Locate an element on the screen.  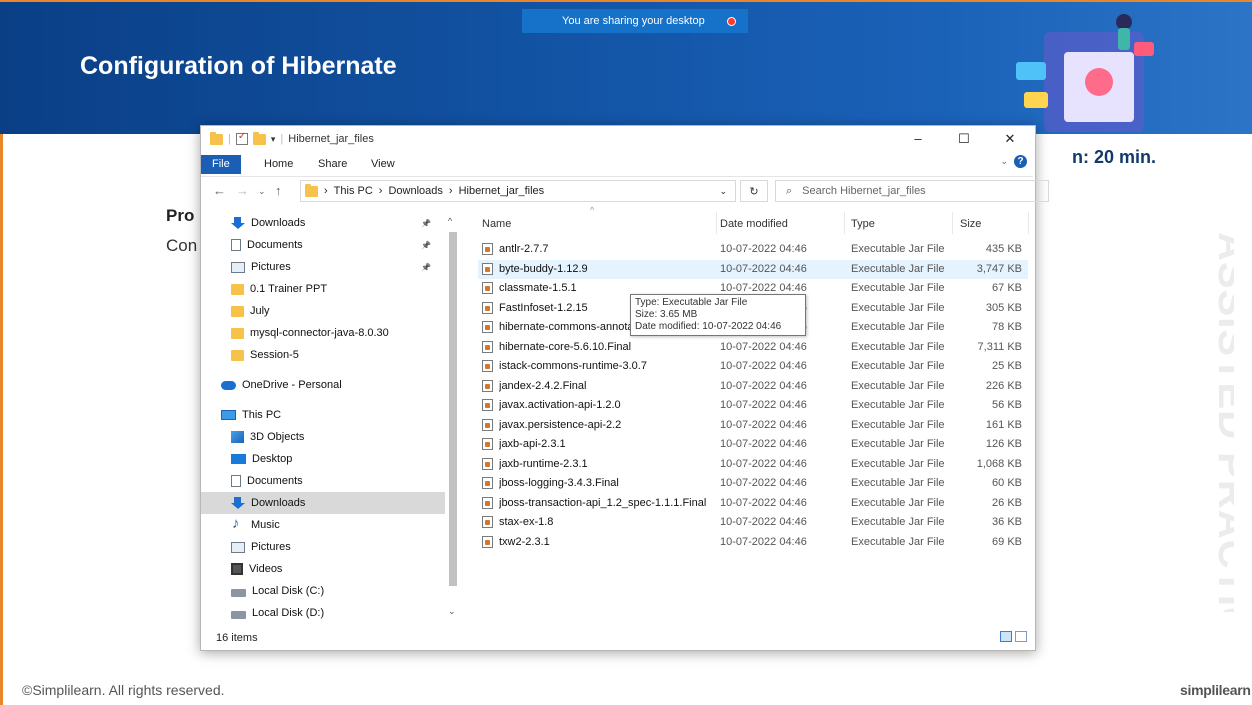
window-title: Hibernet_jar_files is located at coordinates (331, 139).